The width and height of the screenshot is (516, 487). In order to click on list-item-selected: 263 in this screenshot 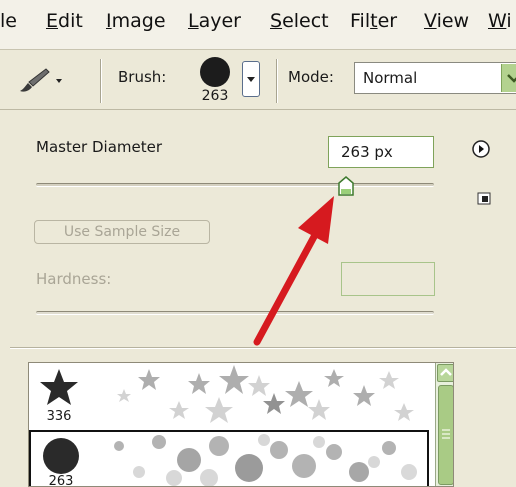, I will do `click(229, 458)`.